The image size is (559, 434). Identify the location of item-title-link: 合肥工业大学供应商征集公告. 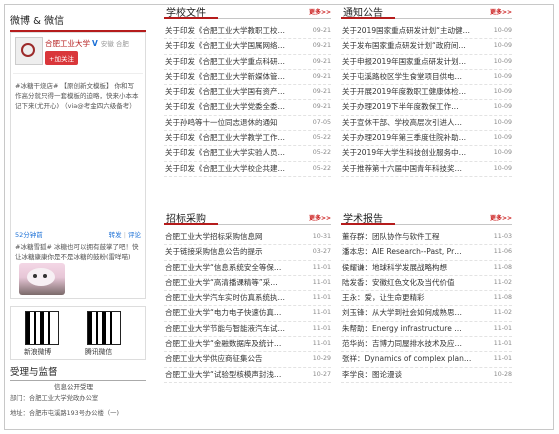
(232, 358).